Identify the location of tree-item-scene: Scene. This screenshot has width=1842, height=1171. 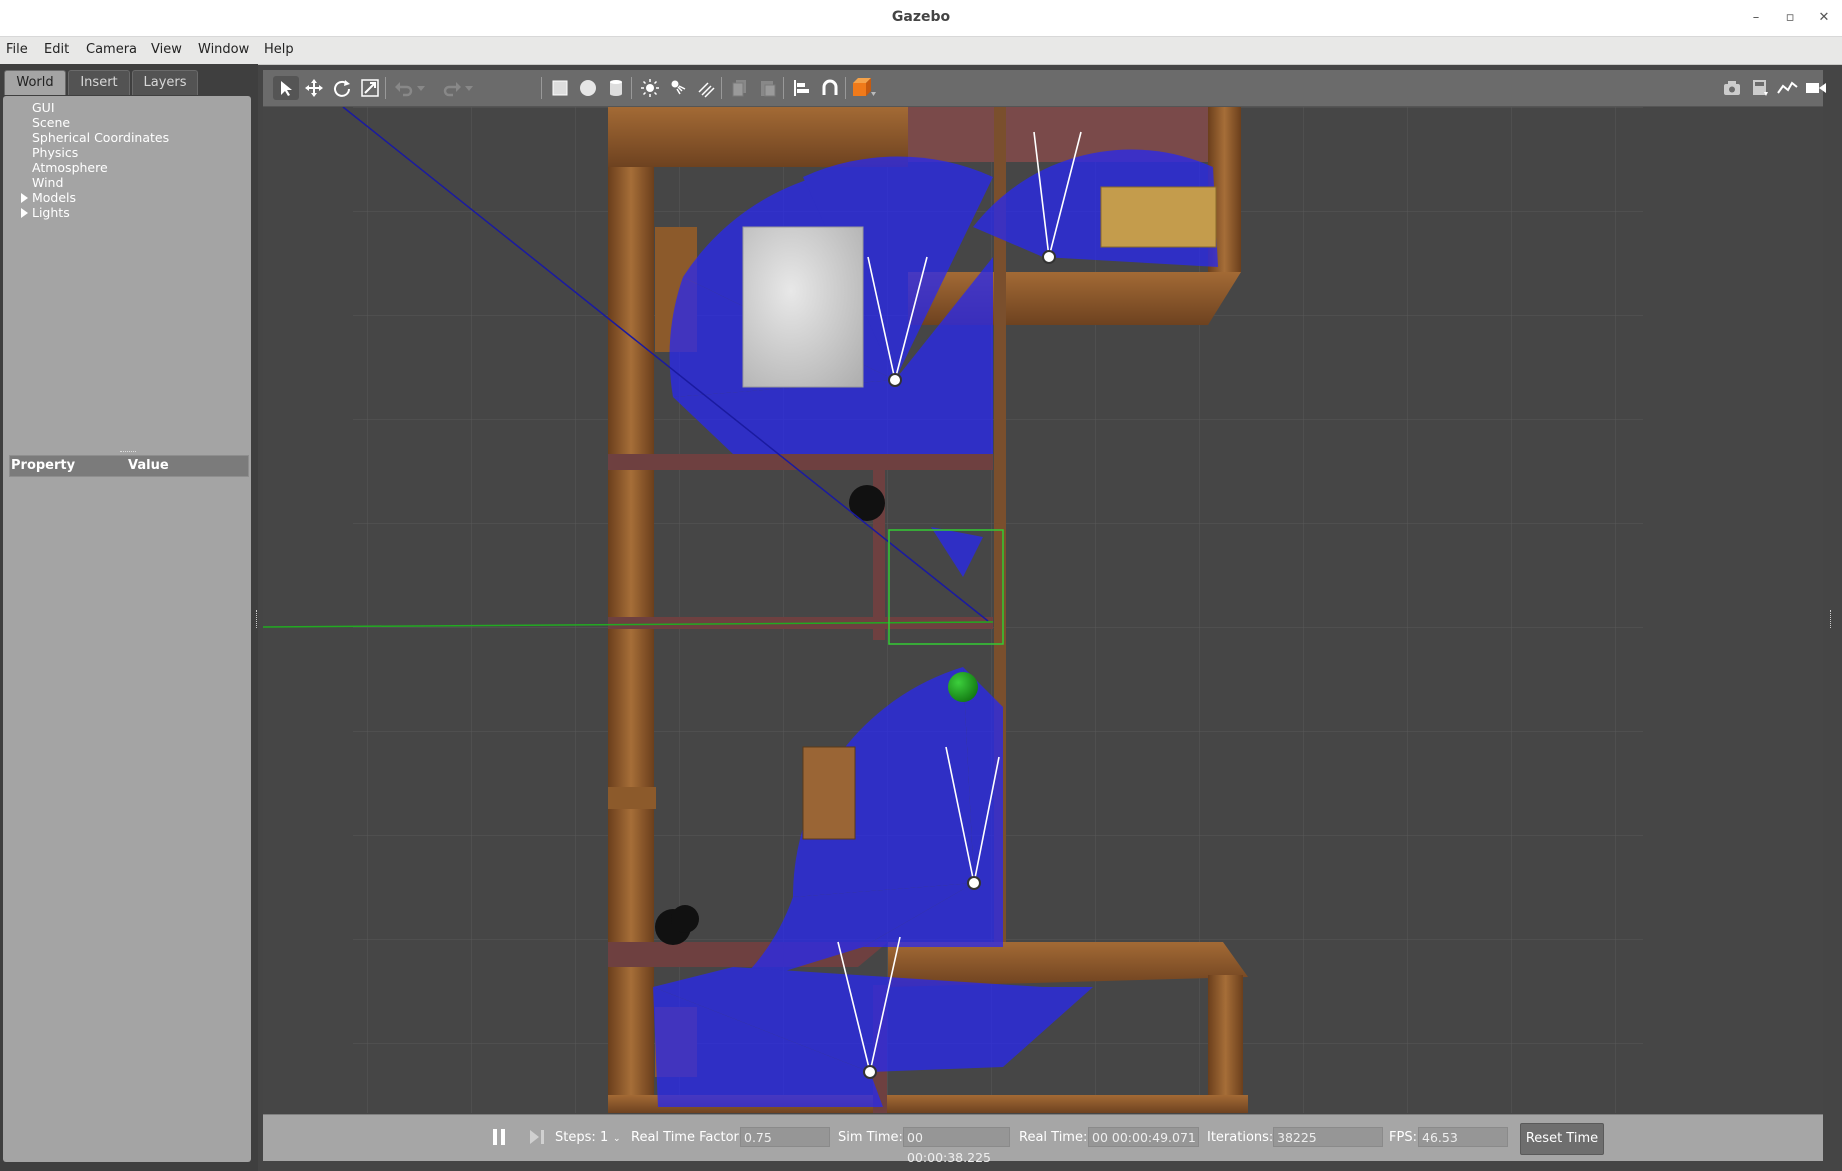
(51, 122).